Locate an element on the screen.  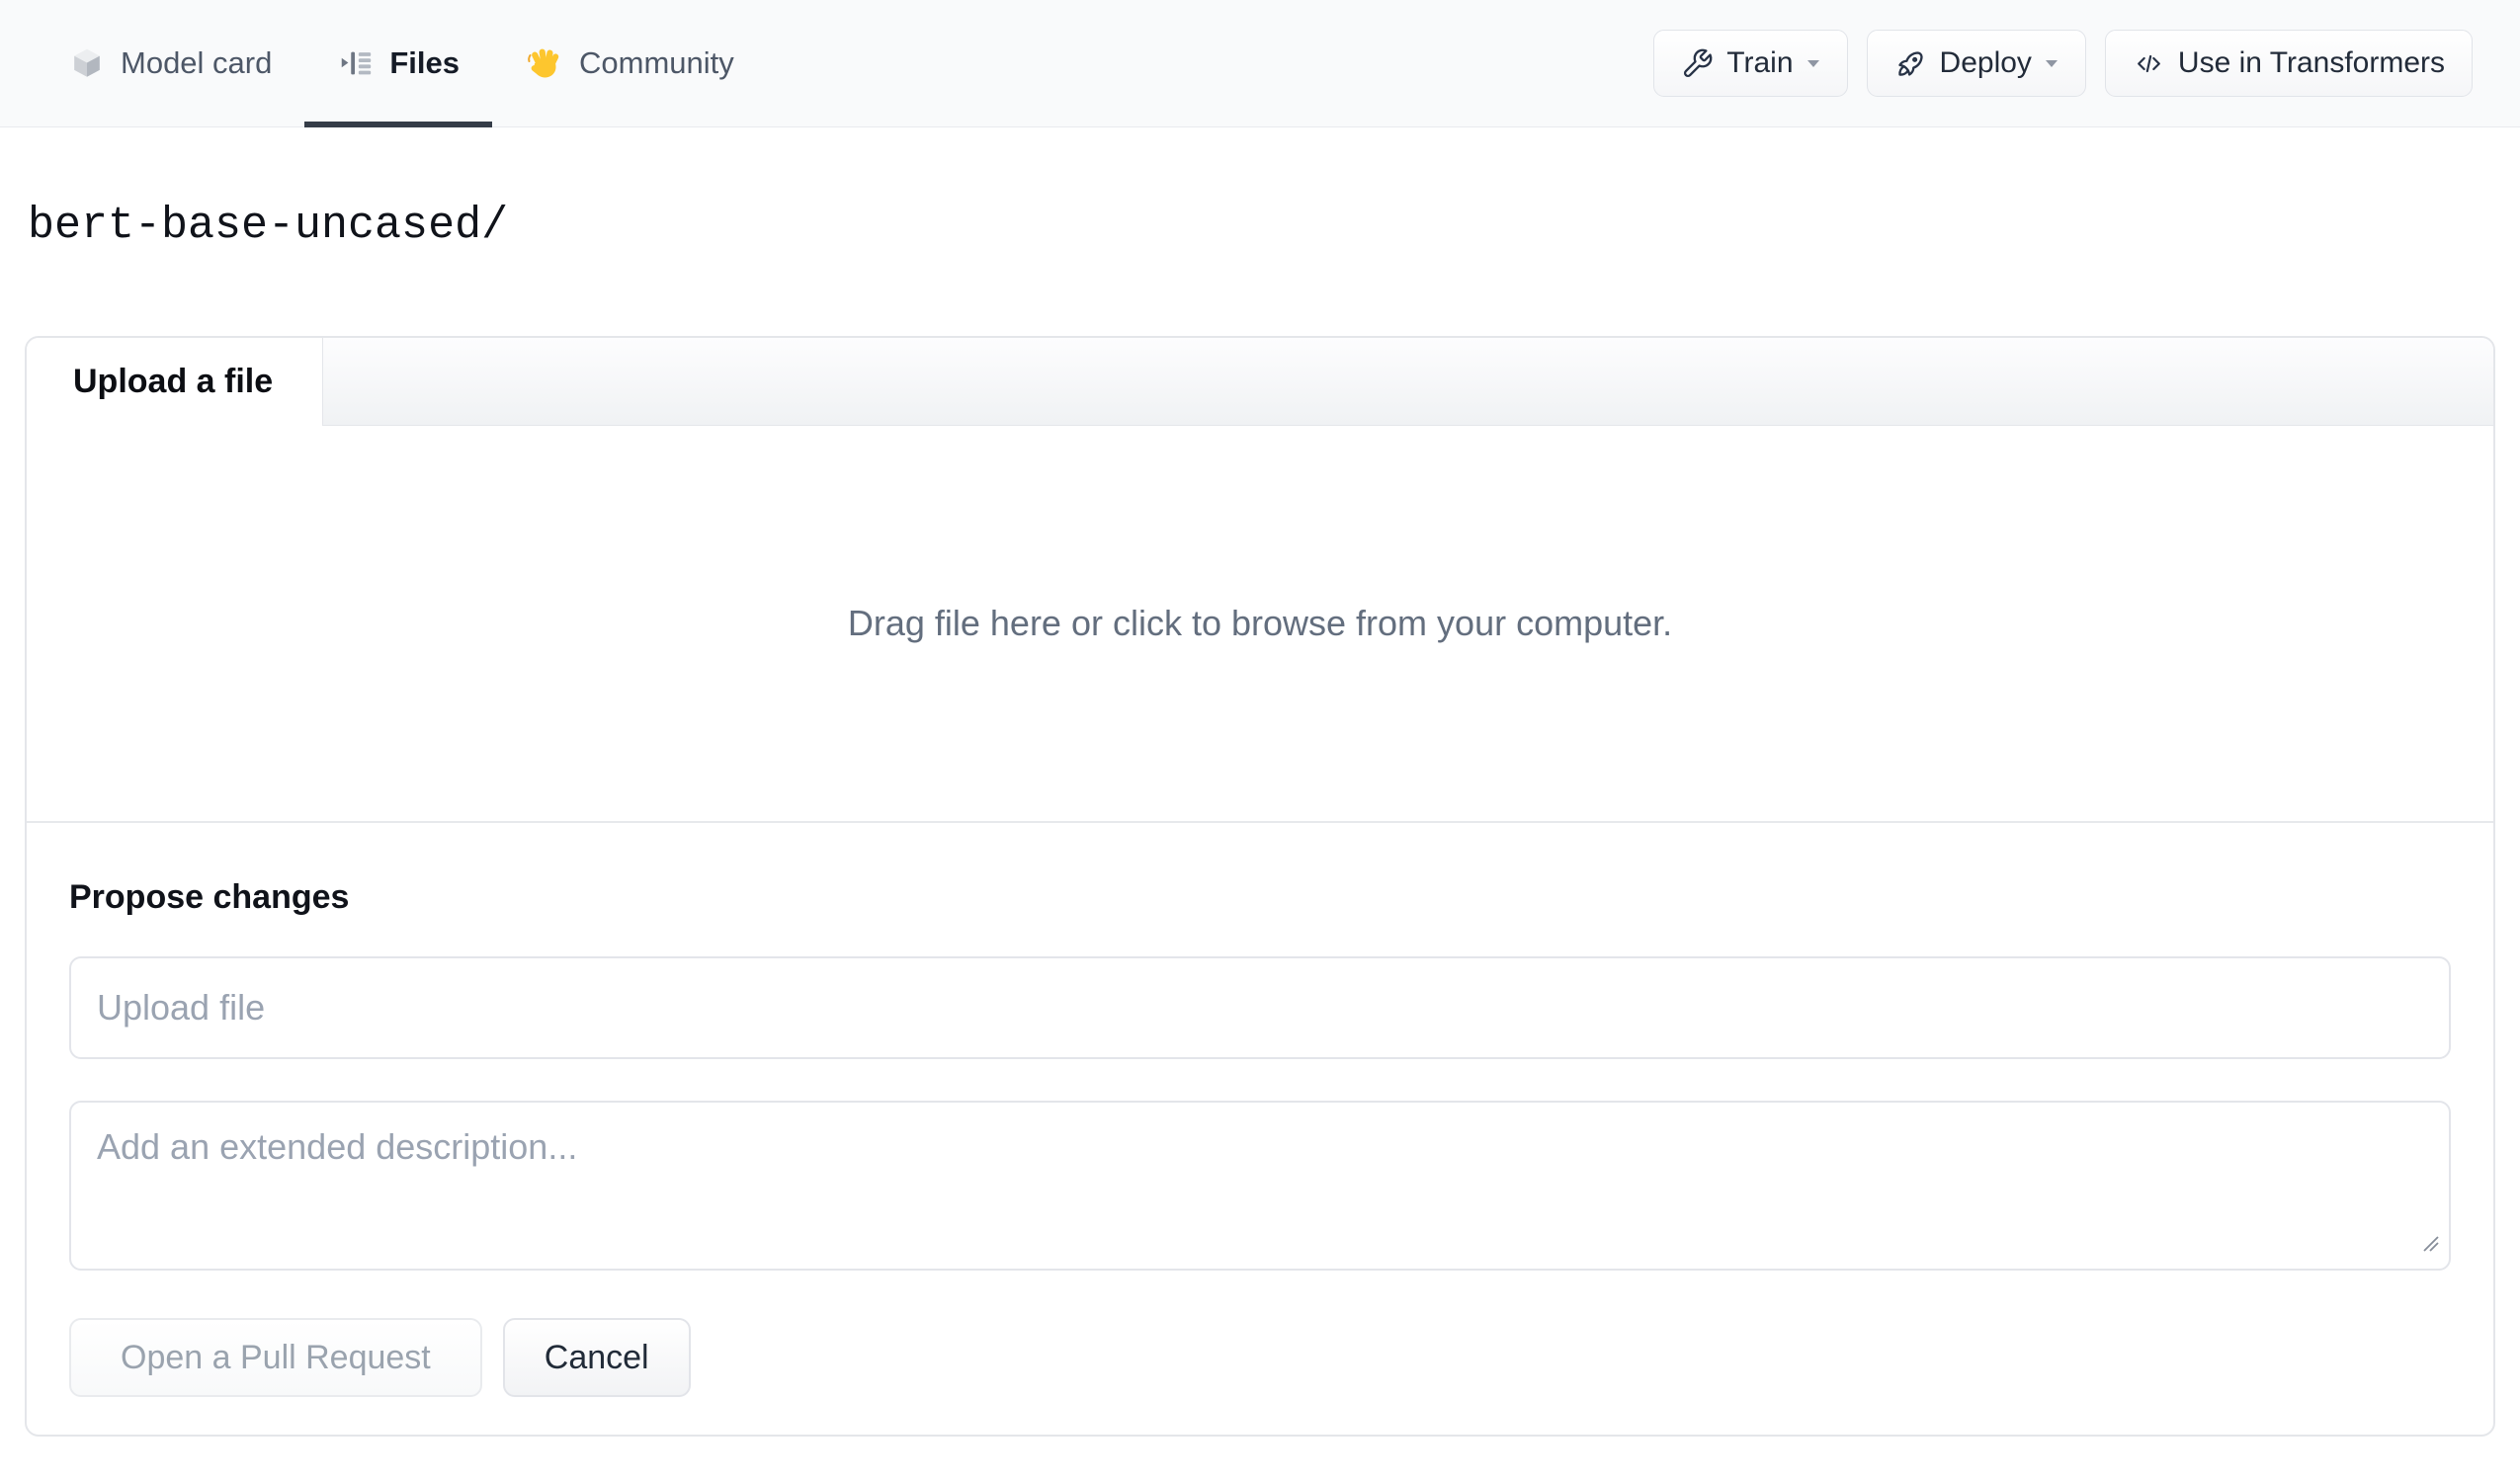
open-pull-request-button: Open a Pull Request is located at coordinates (275, 1357).